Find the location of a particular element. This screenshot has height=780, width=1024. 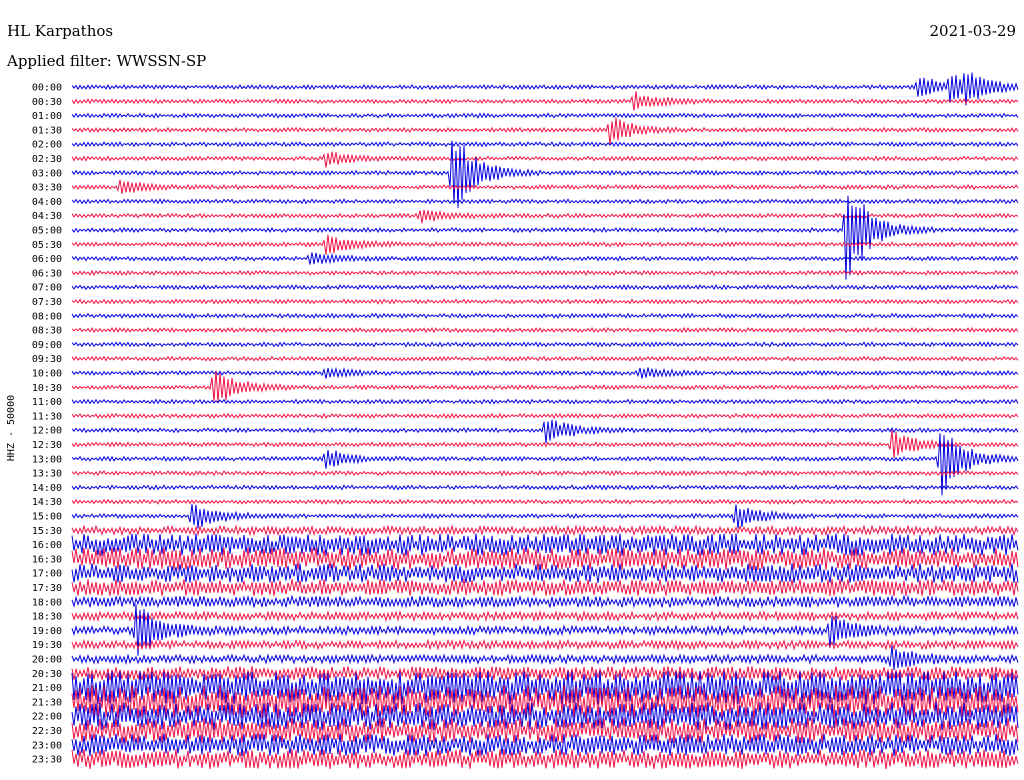

time-tick-label: 12:30 is located at coordinates (47, 445).